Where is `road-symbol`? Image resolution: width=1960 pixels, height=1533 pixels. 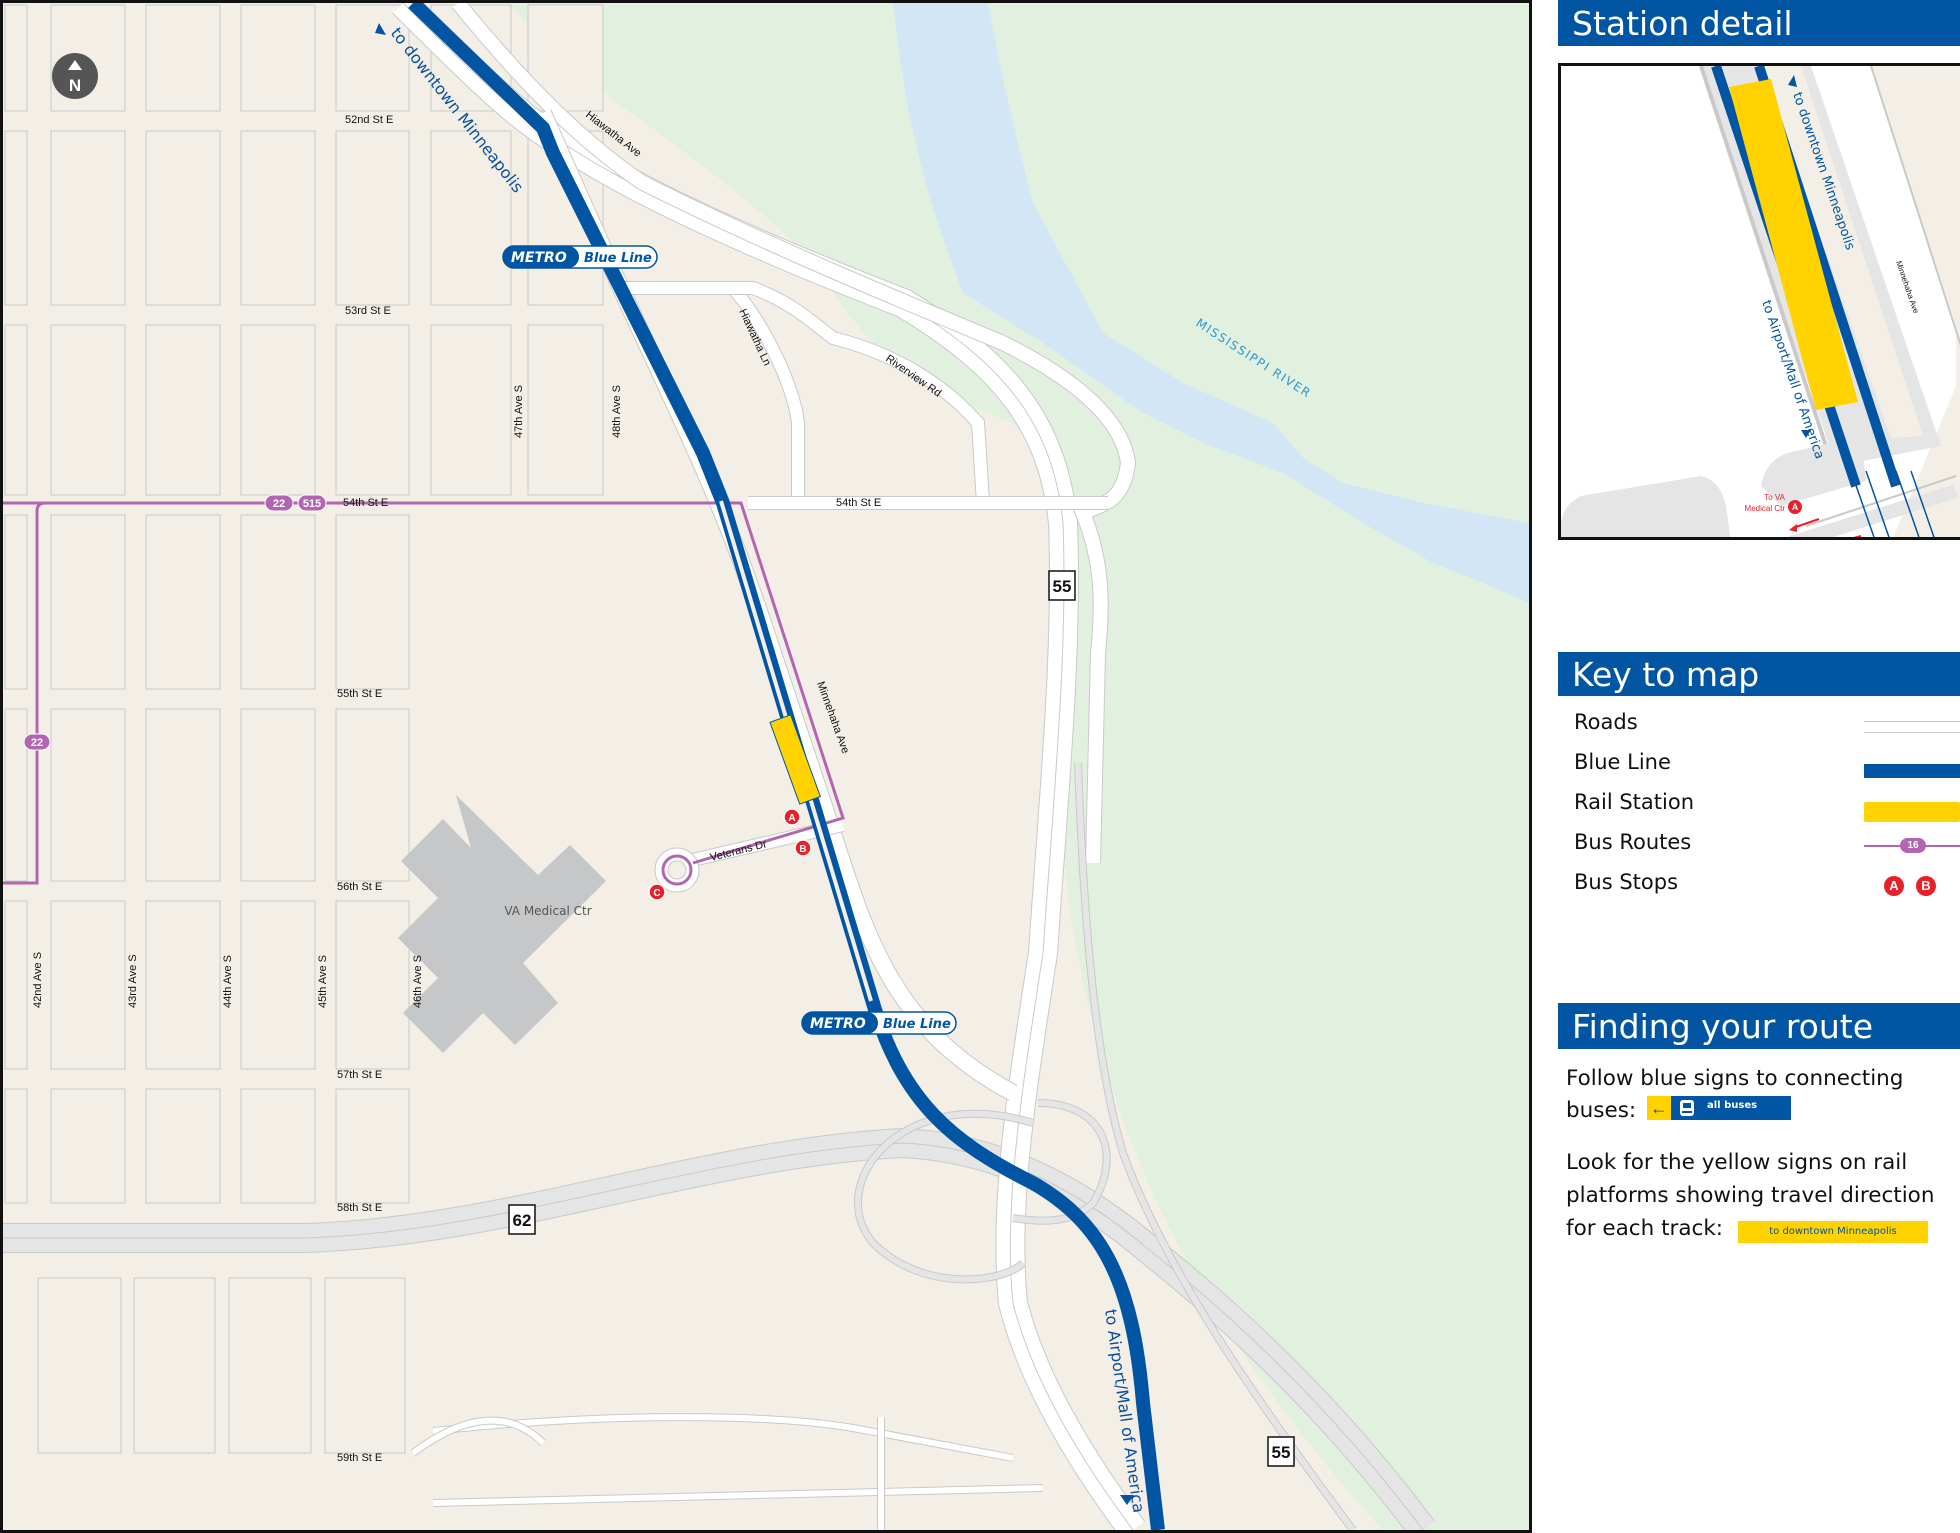 road-symbol is located at coordinates (1912, 727).